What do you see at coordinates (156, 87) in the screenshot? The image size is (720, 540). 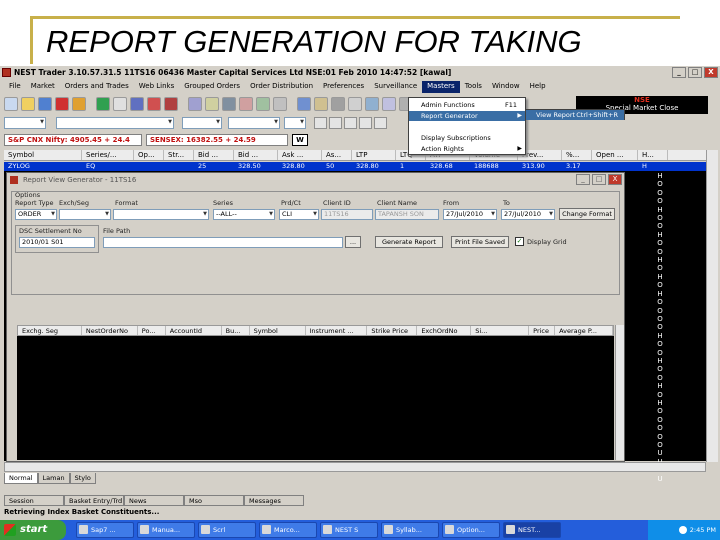 I see `menu-web-links: Web Links` at bounding box center [156, 87].